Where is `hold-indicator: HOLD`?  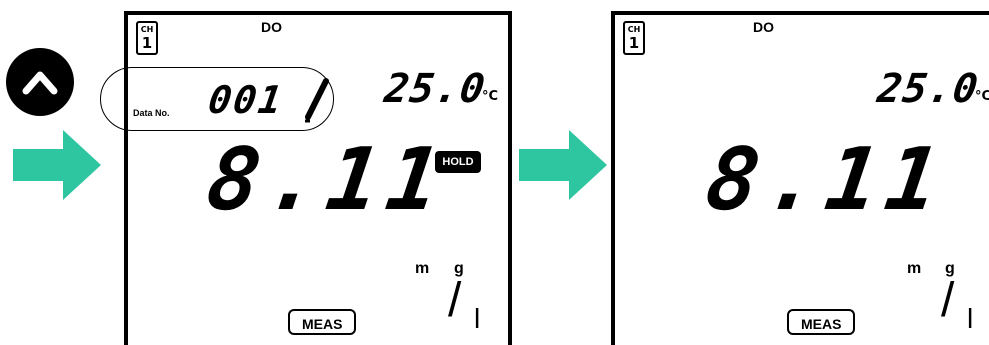 hold-indicator: HOLD is located at coordinates (458, 162).